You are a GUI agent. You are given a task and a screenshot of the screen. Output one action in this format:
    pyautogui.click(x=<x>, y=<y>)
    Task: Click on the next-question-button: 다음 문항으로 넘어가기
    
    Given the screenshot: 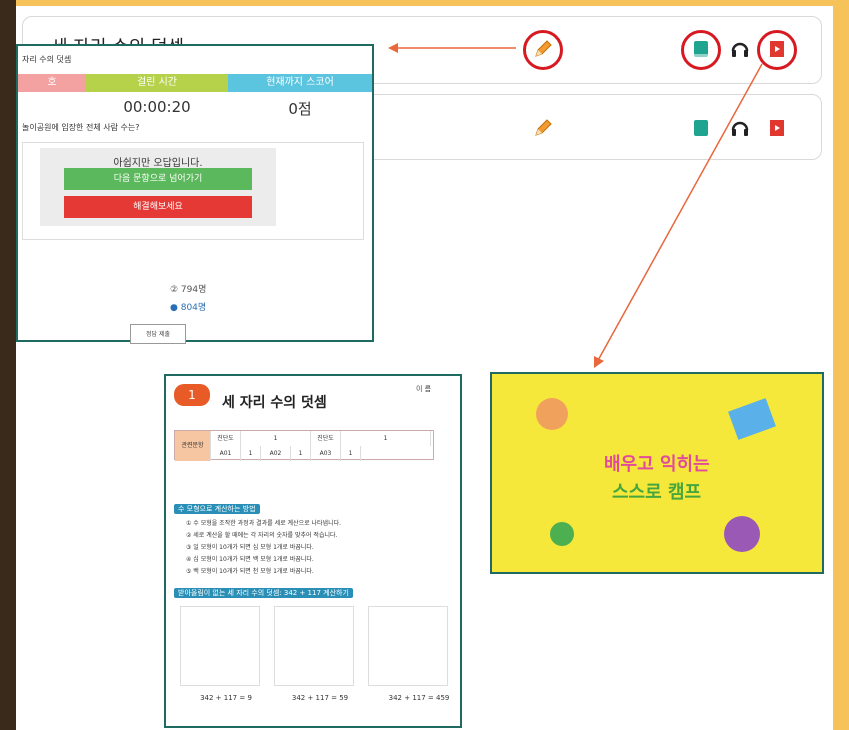 What is the action you would take?
    pyautogui.click(x=158, y=179)
    